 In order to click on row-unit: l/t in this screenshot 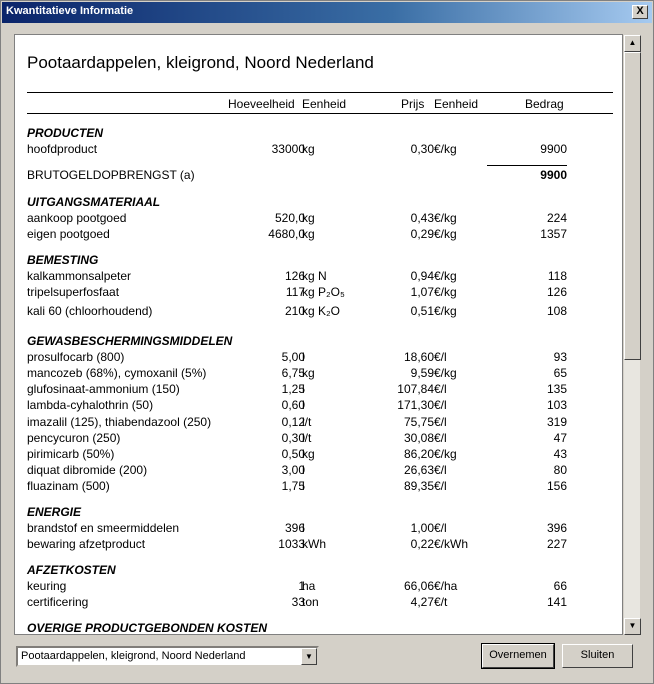, I will do `click(307, 438)`.